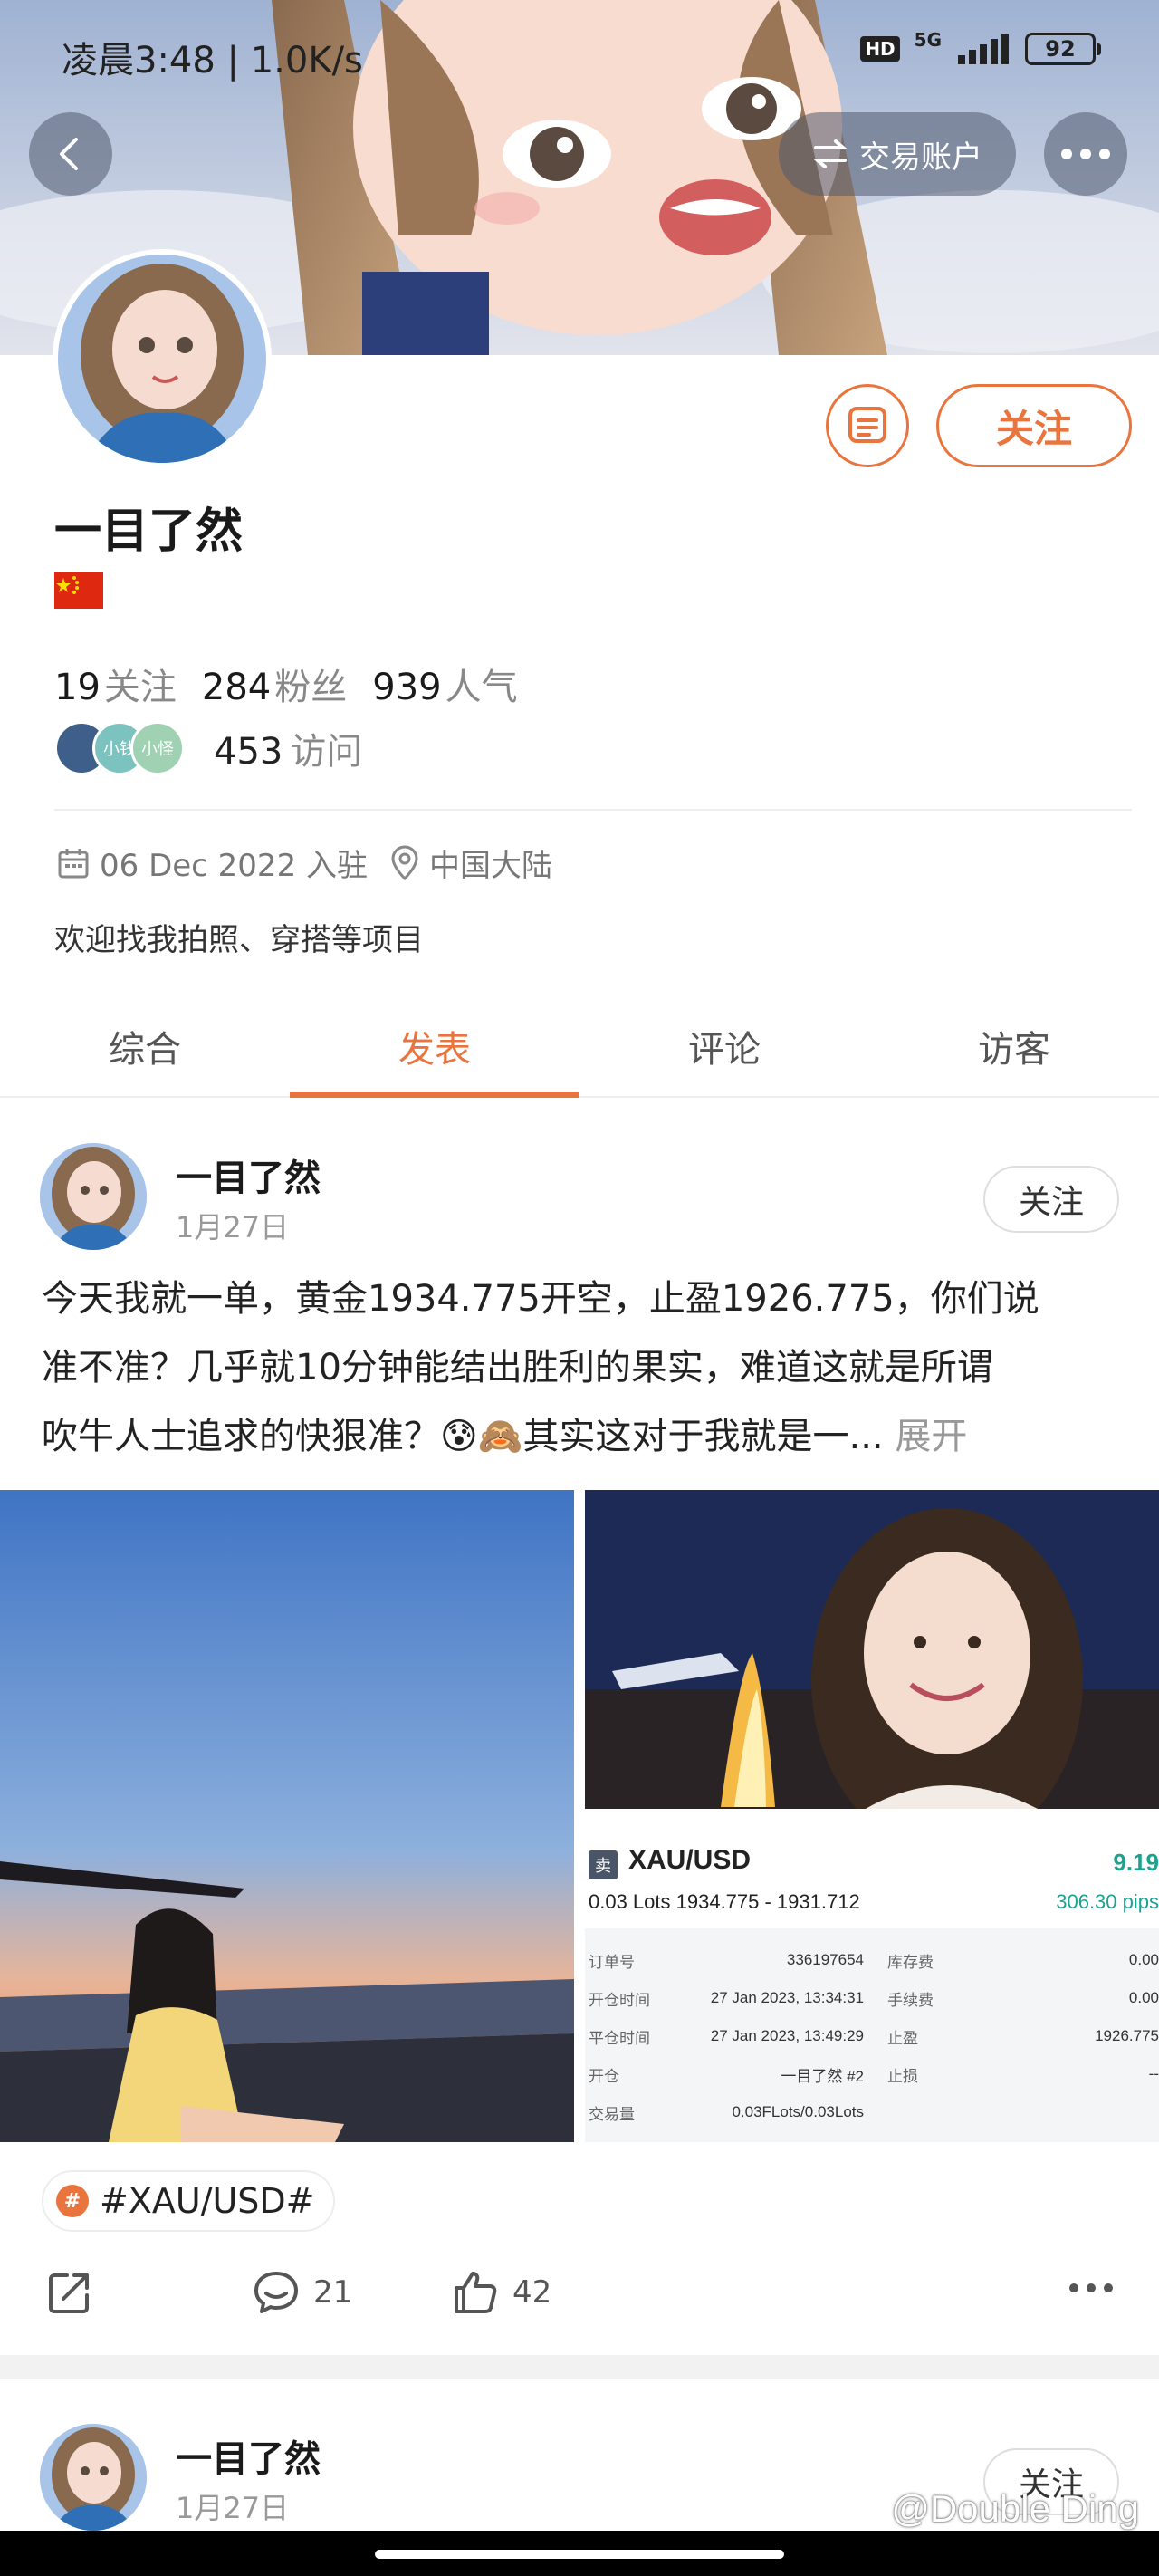  I want to click on signal-icon, so click(984, 49).